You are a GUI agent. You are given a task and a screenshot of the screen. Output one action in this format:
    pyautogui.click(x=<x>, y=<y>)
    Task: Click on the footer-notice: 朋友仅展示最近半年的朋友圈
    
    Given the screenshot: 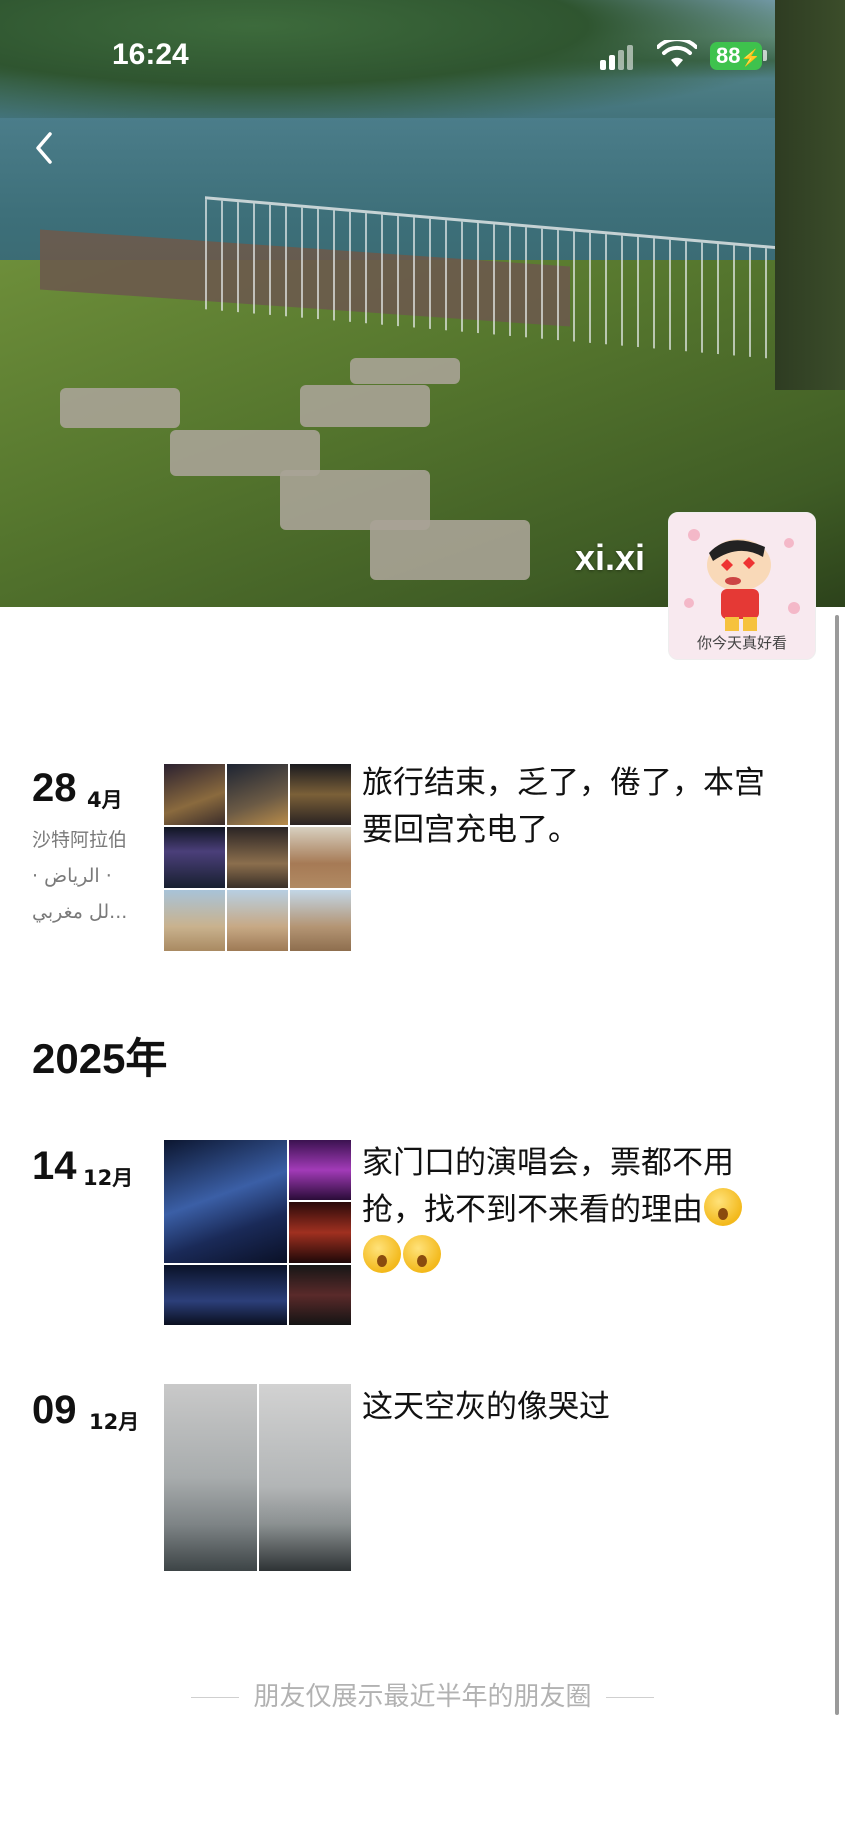 What is the action you would take?
    pyautogui.click(x=422, y=1694)
    